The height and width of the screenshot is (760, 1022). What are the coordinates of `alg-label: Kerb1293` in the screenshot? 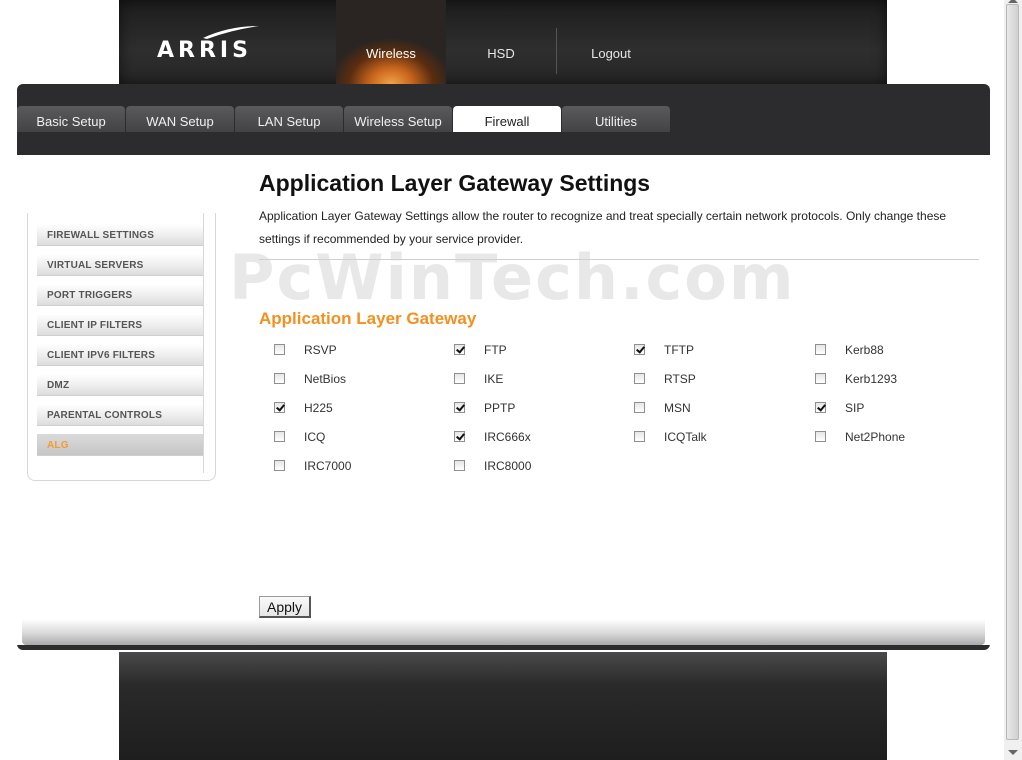 It's located at (871, 379).